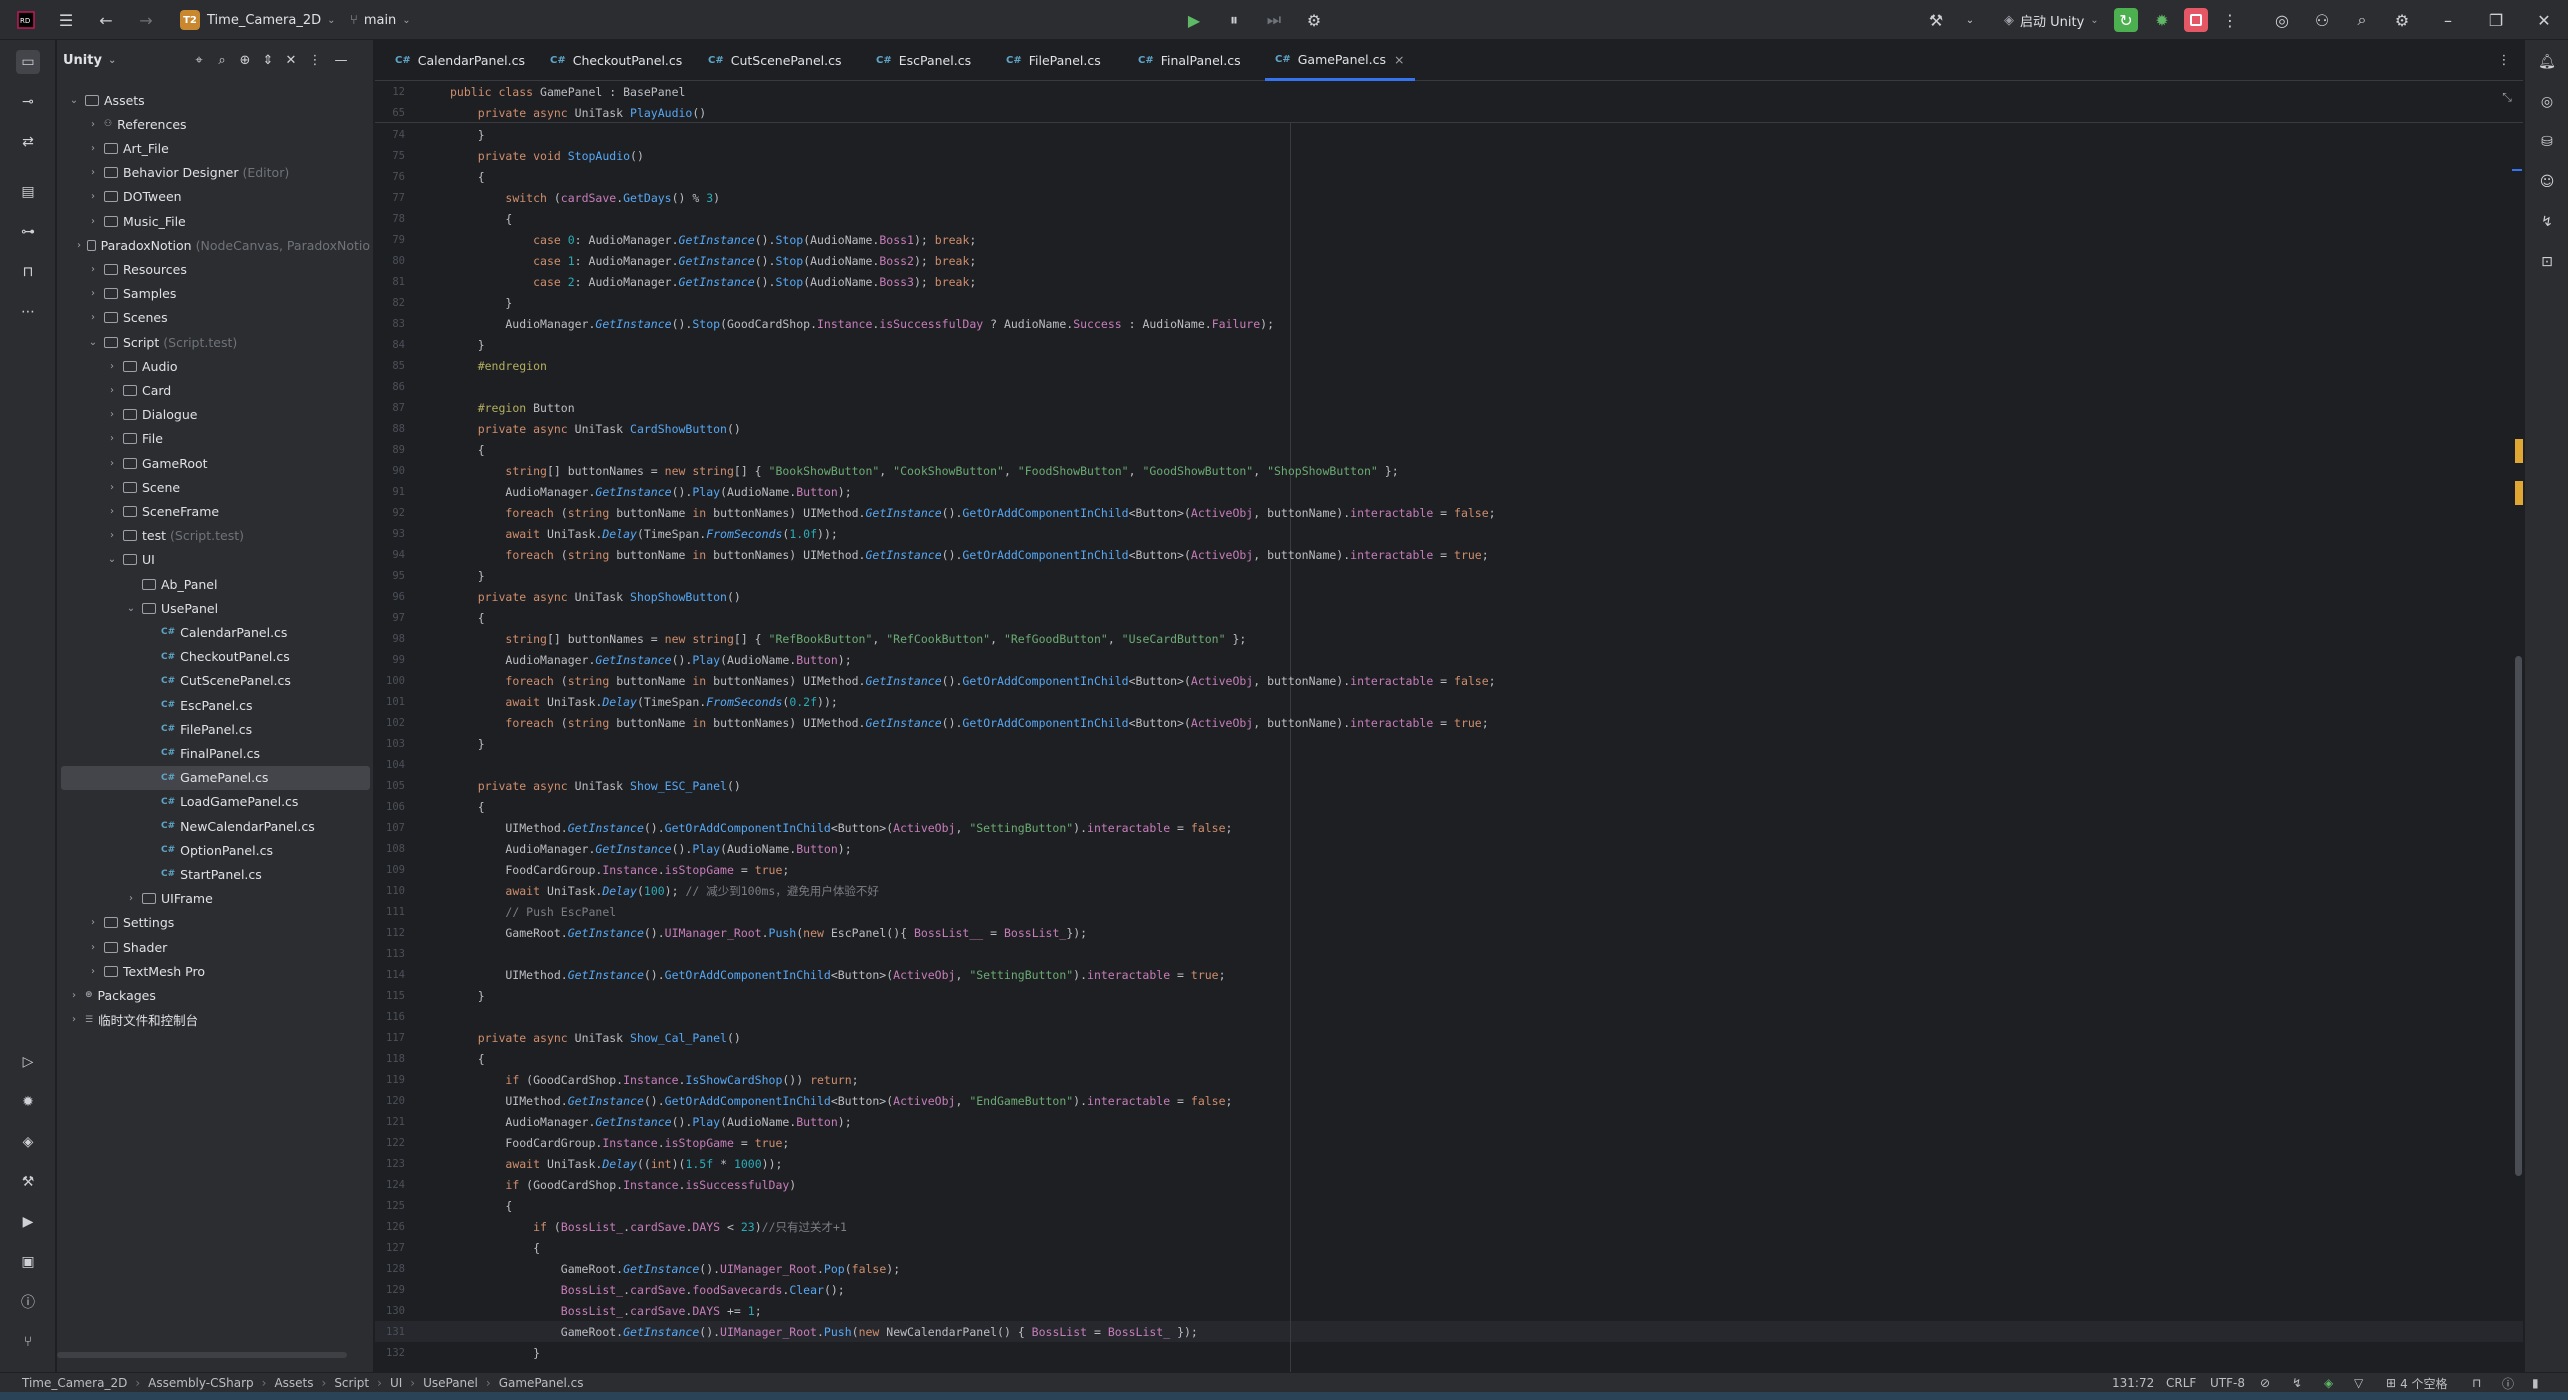  I want to click on tree-folder-item: ⌄ Assets, so click(215, 100).